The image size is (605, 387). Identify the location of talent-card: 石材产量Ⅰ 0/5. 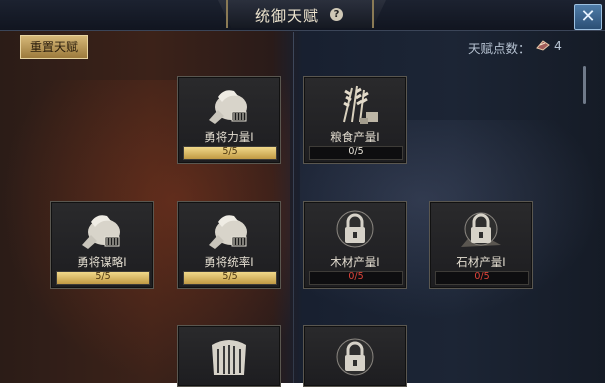
(481, 245).